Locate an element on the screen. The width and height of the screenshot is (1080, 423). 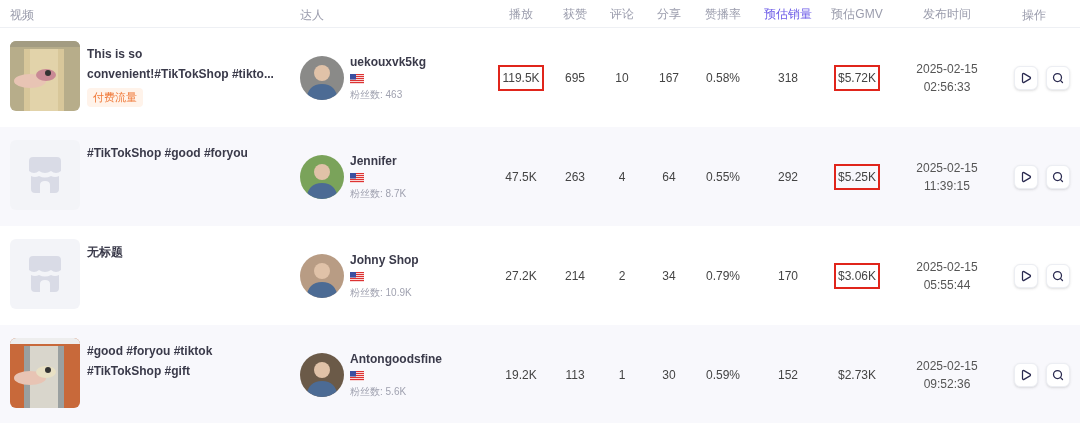
creator-name: Jennifer is located at coordinates (378, 161).